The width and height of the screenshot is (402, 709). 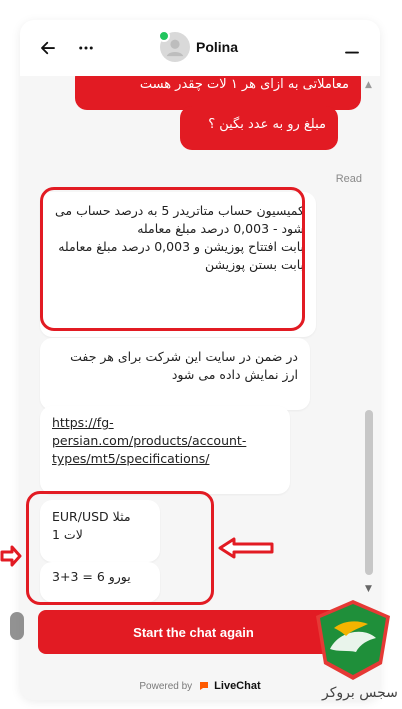 I want to click on chat-header: Polina, so click(x=200, y=48).